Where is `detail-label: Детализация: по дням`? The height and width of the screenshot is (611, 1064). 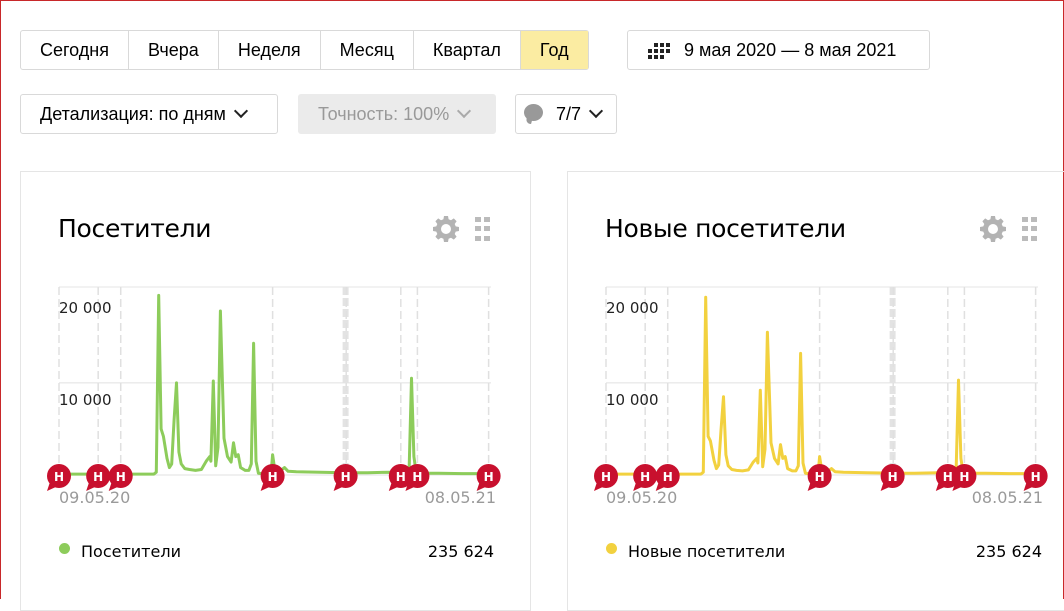
detail-label: Детализация: по дням is located at coordinates (133, 113).